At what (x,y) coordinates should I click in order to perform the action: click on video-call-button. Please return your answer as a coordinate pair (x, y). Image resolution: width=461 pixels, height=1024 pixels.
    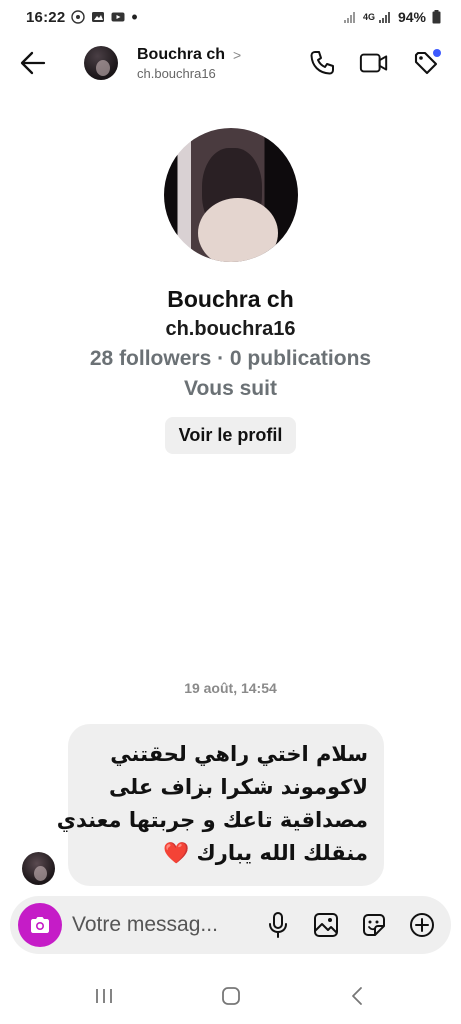
    Looking at the image, I should click on (374, 63).